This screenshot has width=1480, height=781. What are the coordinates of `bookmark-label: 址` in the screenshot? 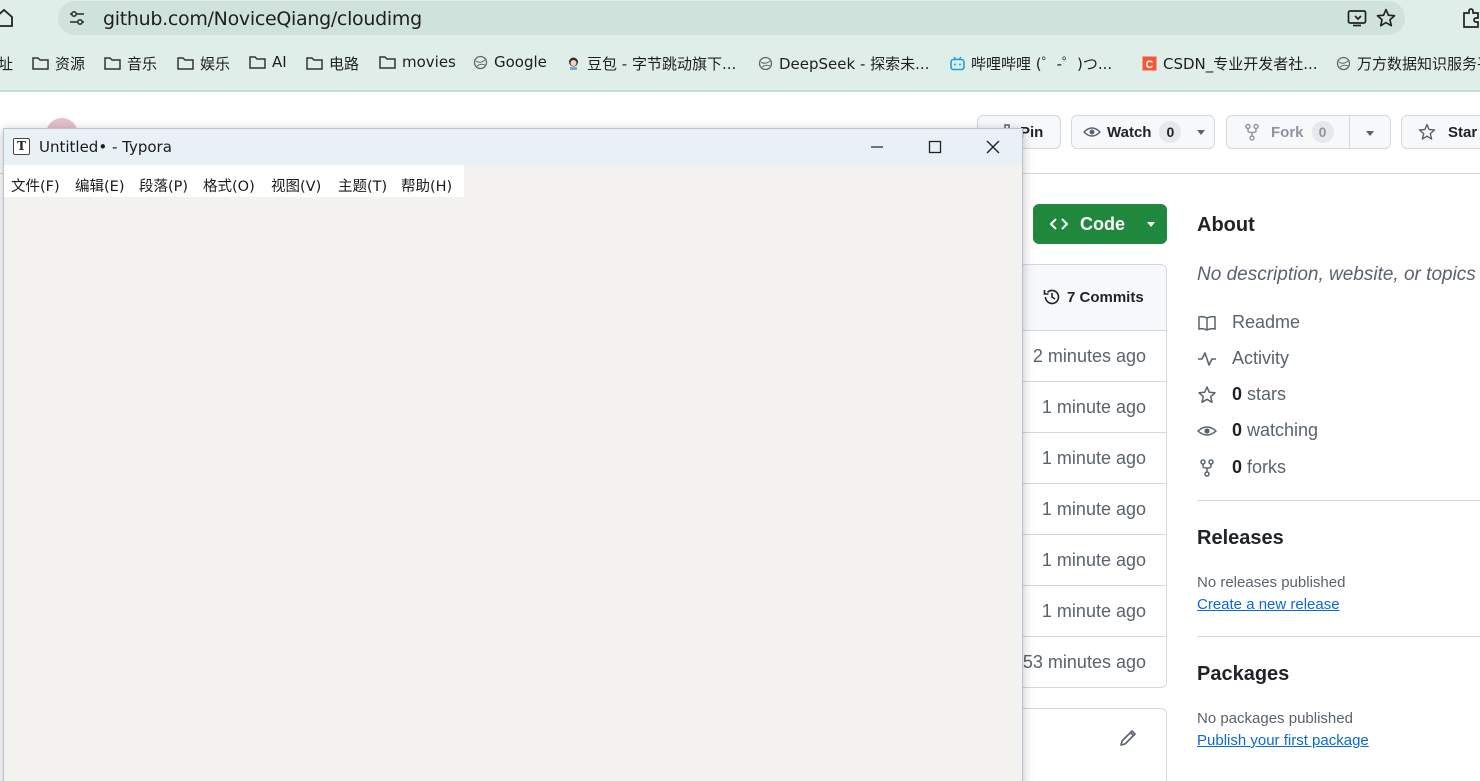 It's located at (7, 64).